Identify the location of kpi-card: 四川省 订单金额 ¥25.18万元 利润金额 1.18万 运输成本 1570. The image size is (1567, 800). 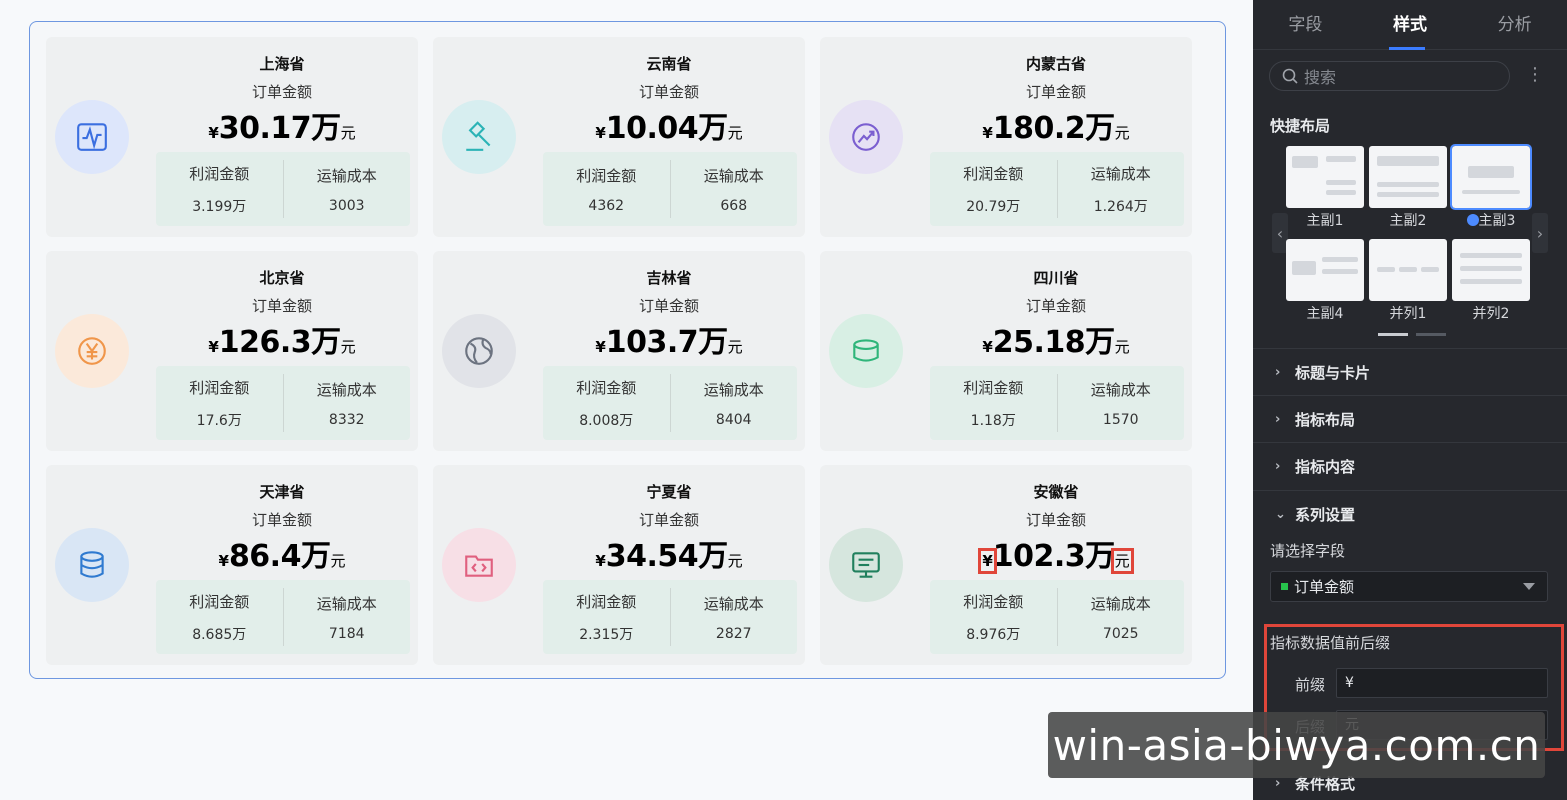
(1006, 351).